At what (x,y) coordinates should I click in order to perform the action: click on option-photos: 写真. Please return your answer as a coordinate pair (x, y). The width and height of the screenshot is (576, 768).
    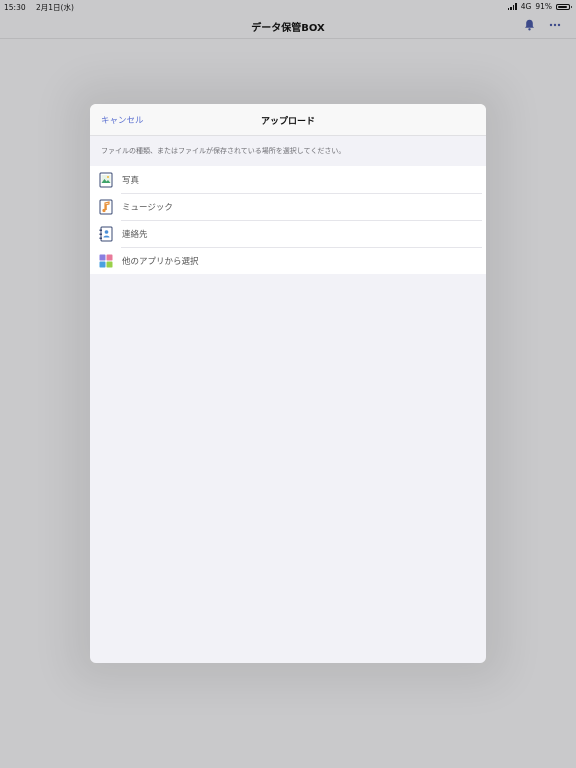
    Looking at the image, I should click on (288, 179).